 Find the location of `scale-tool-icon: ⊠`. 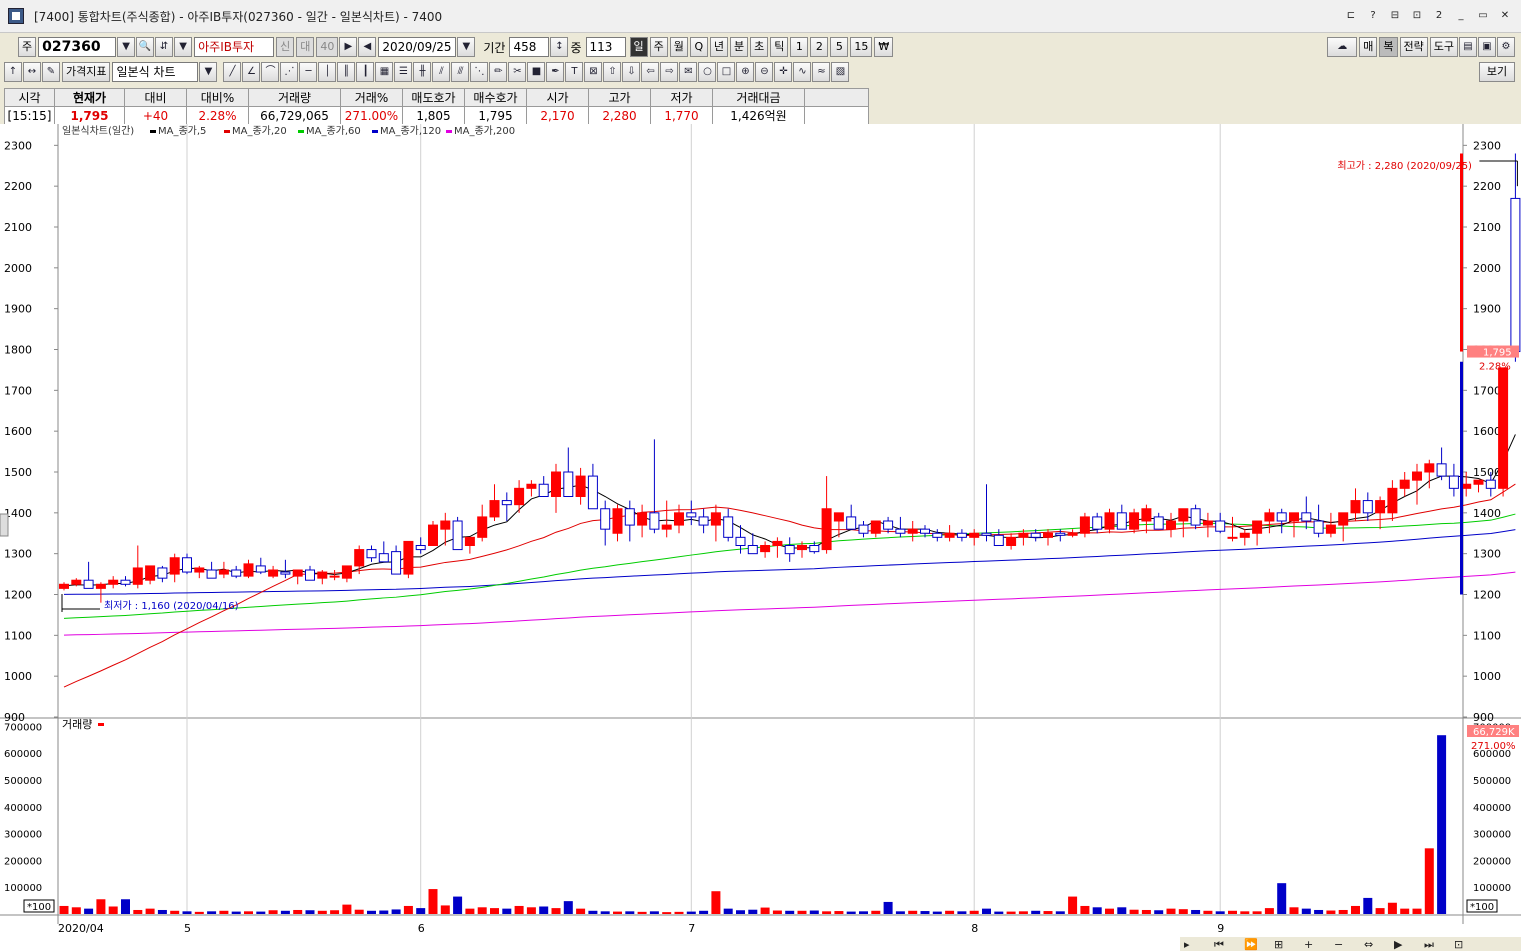

scale-tool-icon: ⊠ is located at coordinates (593, 72).